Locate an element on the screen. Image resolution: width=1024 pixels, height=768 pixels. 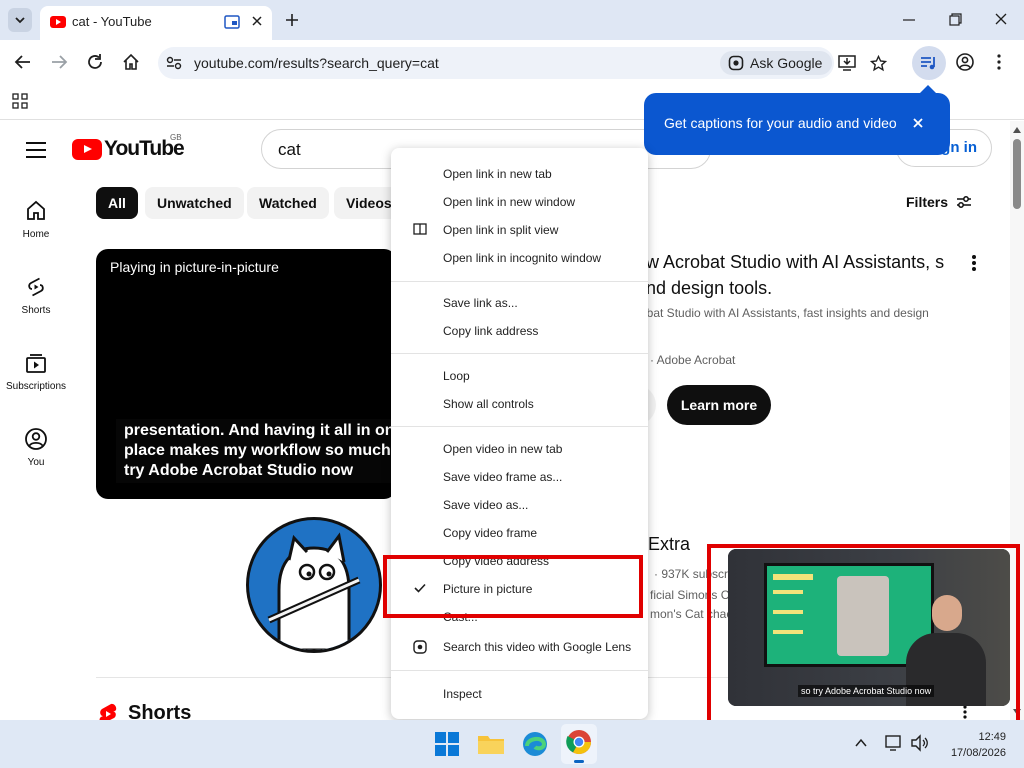
menu-item-open-video-new-tab: Open video in new tab is located at coordinates (519, 449).